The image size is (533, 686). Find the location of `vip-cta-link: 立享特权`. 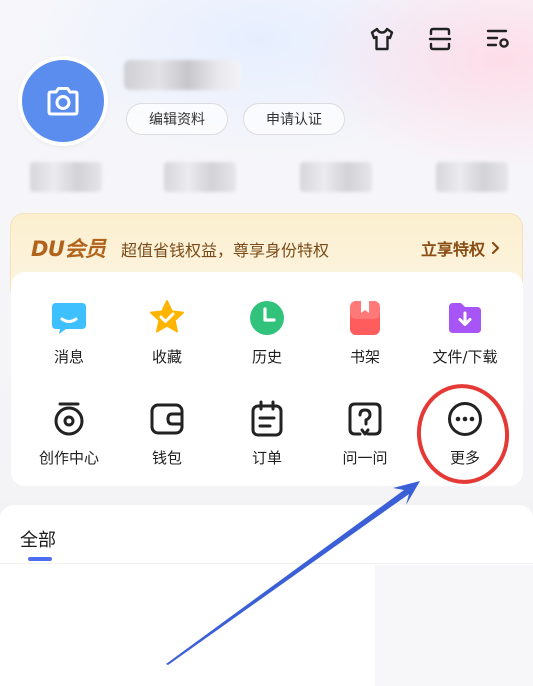

vip-cta-link: 立享特权 is located at coordinates (460, 248).